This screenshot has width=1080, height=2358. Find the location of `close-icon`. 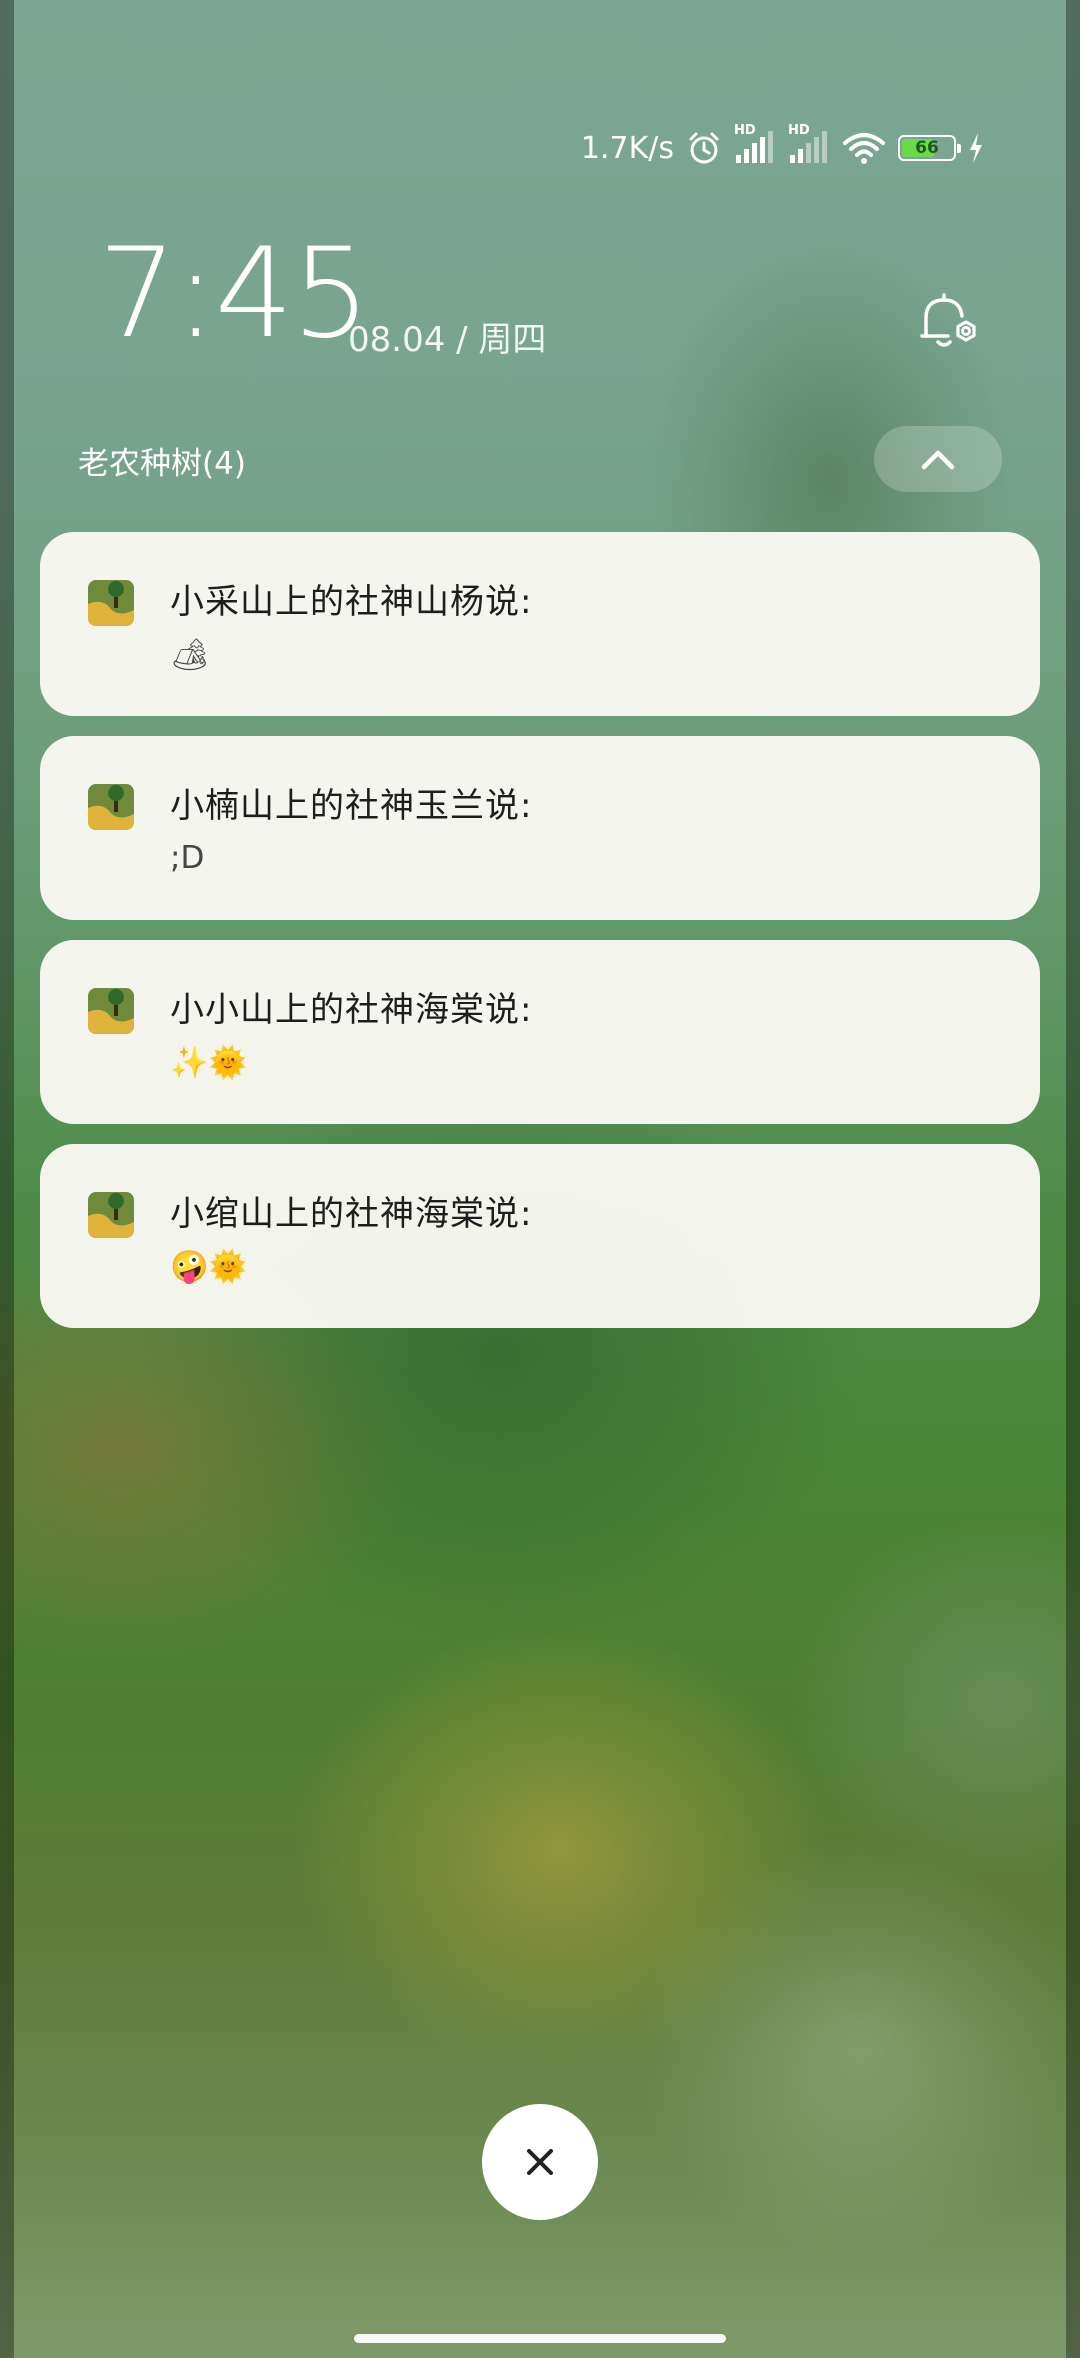

close-icon is located at coordinates (540, 2162).